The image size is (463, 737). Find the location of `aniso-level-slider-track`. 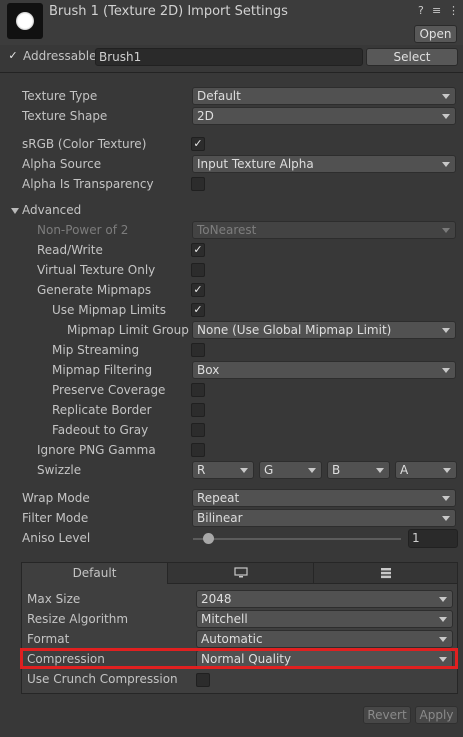

aniso-level-slider-track is located at coordinates (297, 539).